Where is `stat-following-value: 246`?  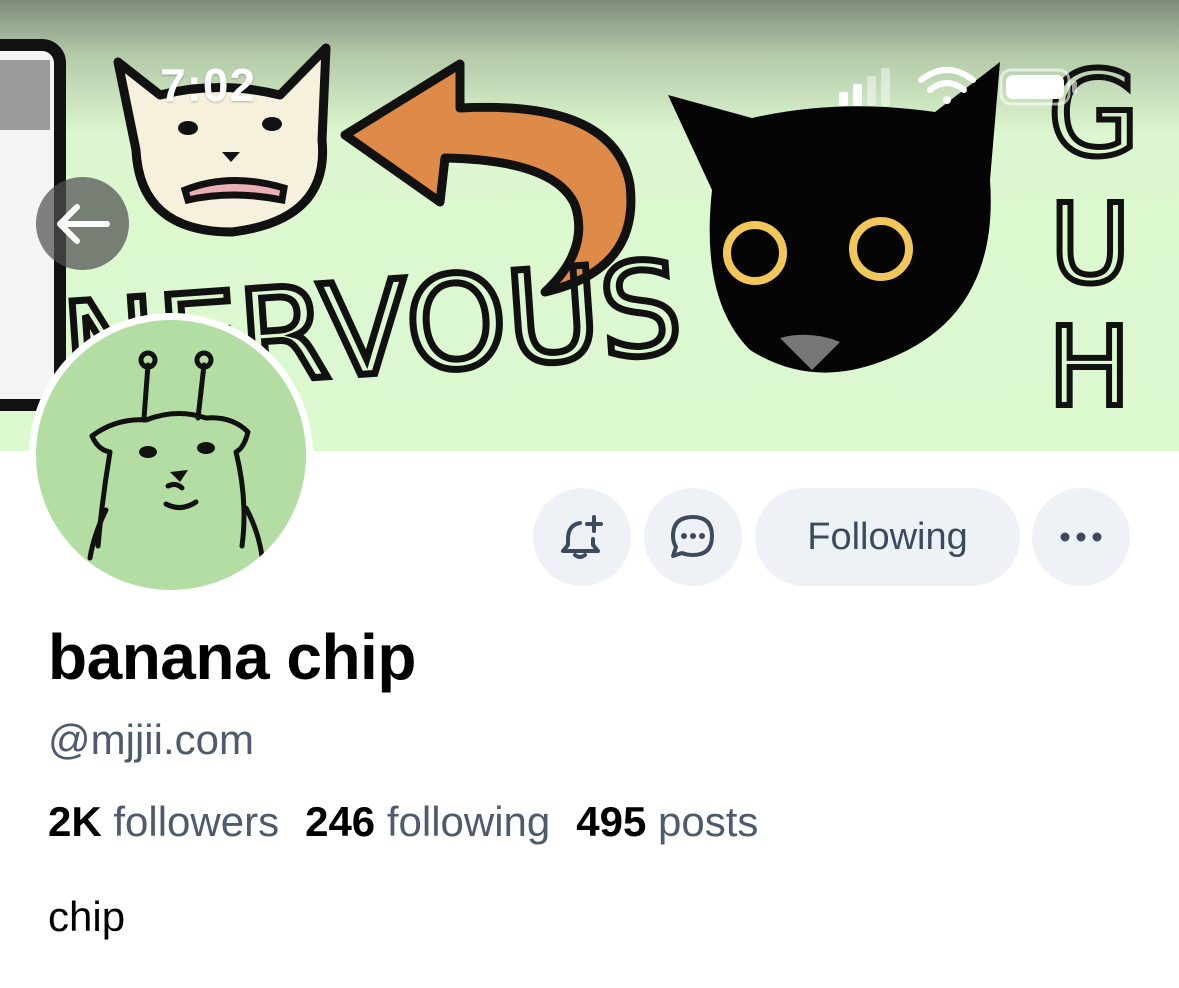 stat-following-value: 246 is located at coordinates (346, 821).